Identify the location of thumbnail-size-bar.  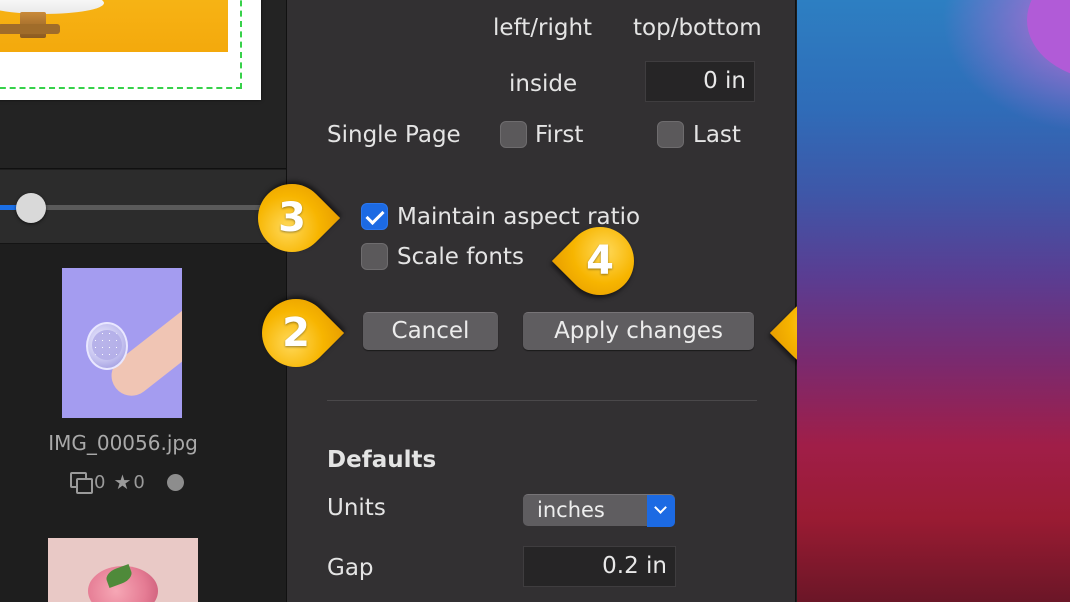
(143, 207).